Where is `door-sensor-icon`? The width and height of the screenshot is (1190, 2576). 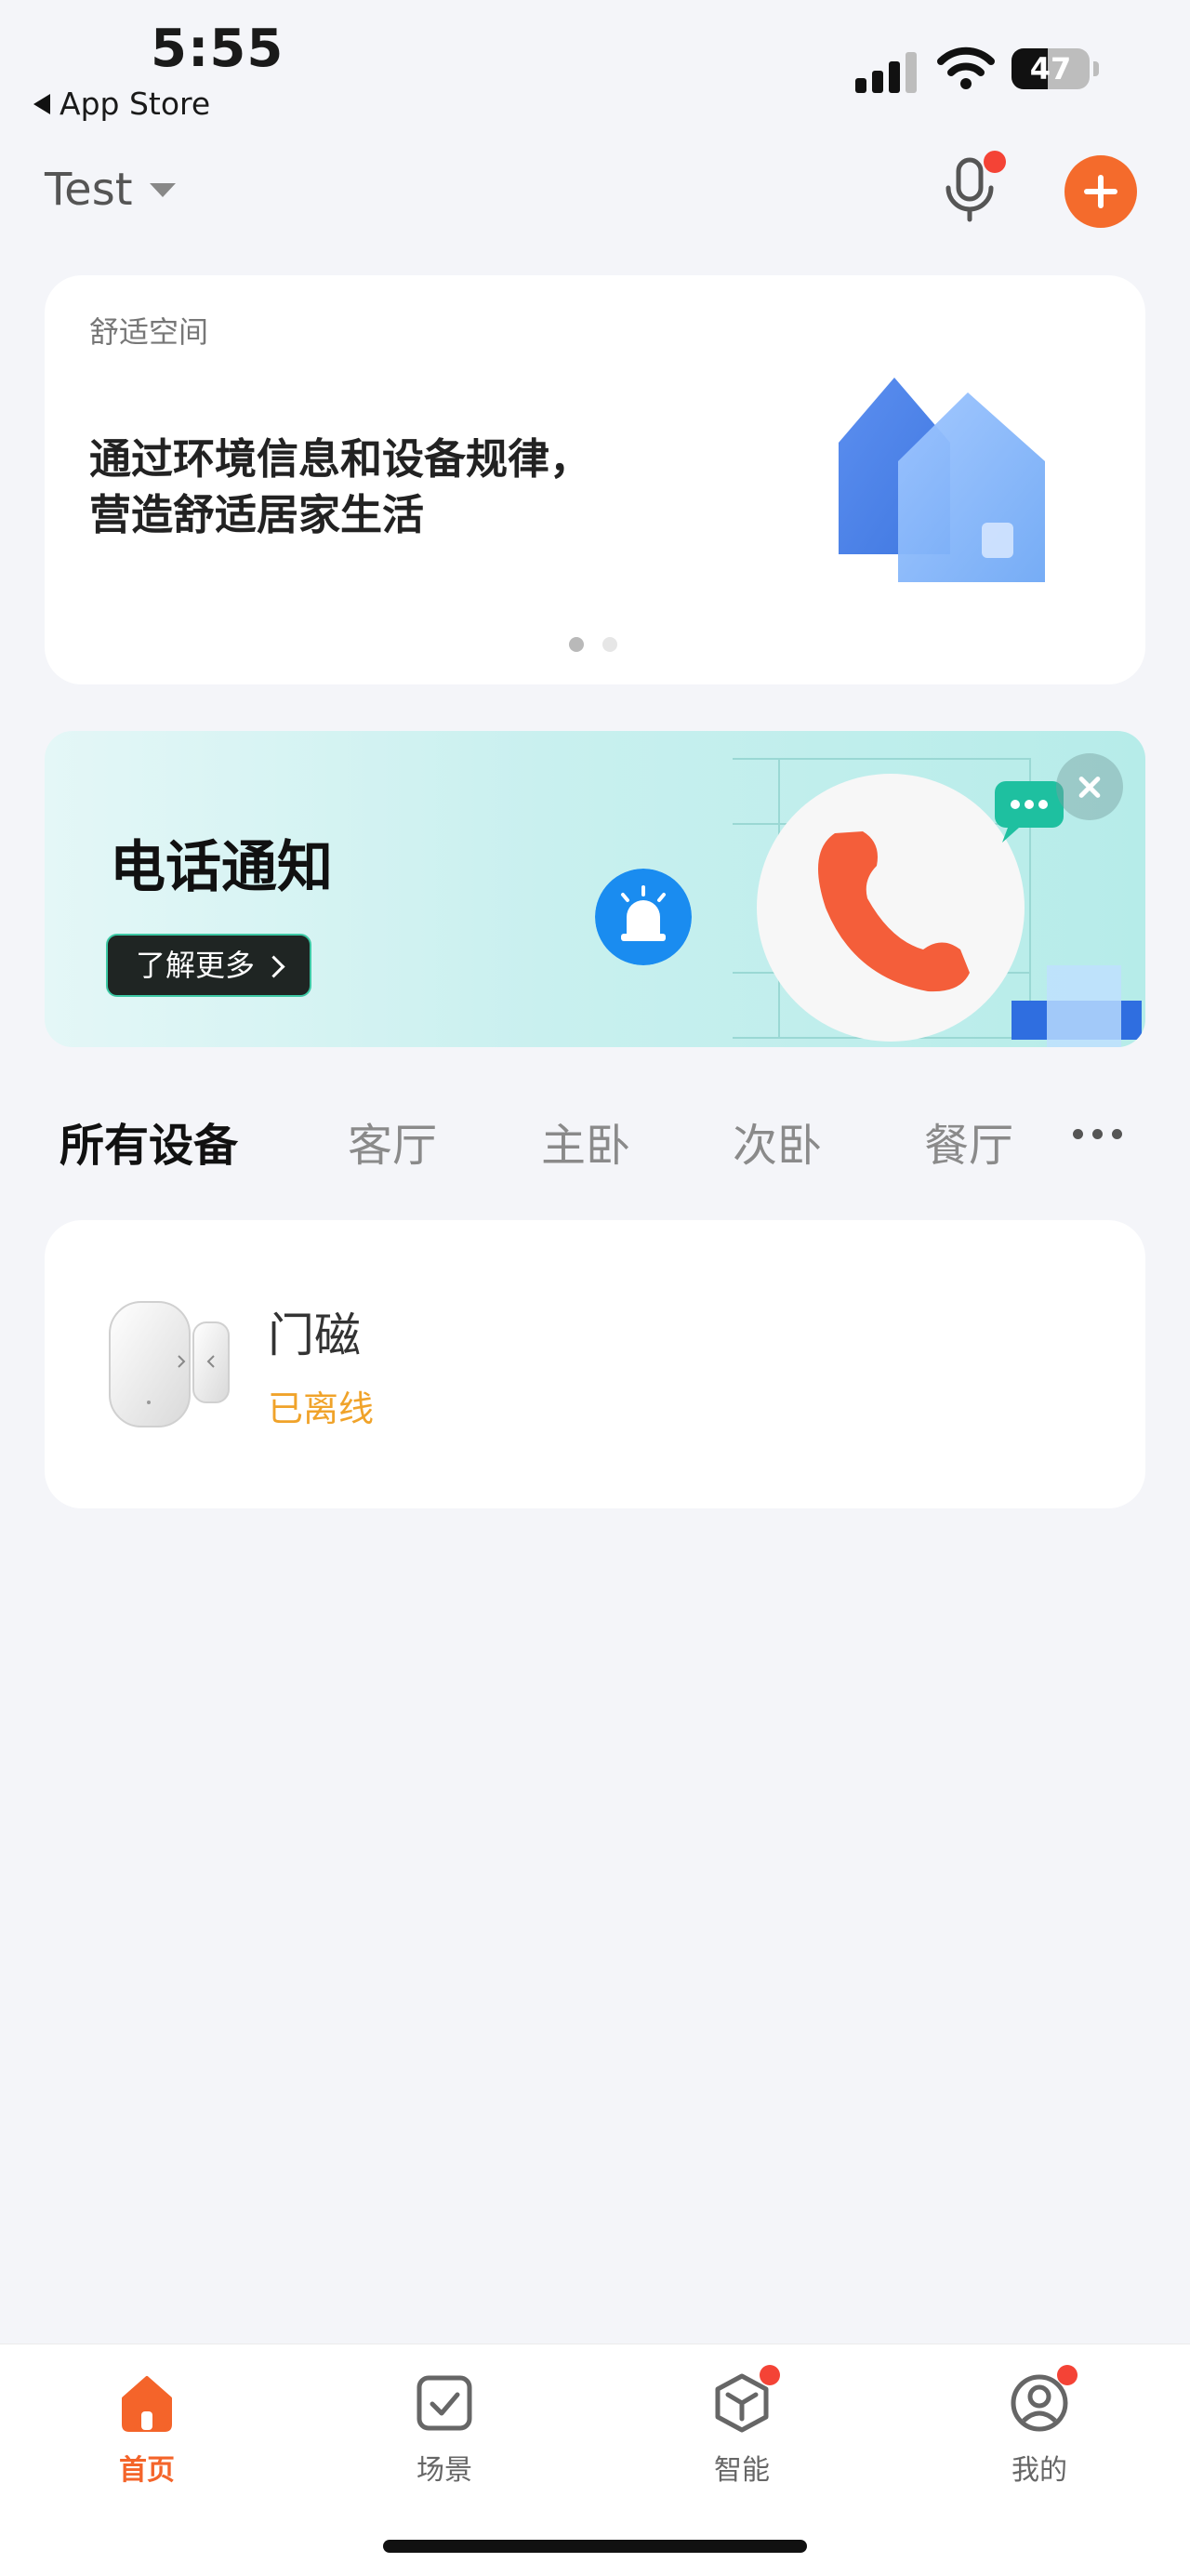
door-sensor-icon is located at coordinates (169, 1364).